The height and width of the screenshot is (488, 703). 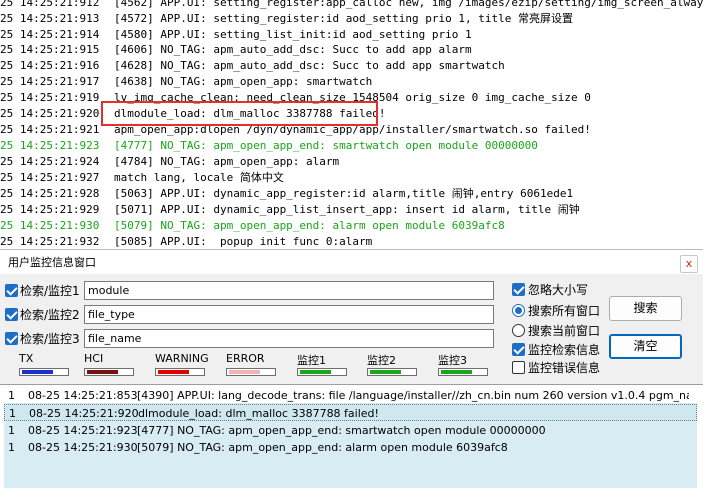 I want to click on legend-label: ERROR, so click(x=245, y=358).